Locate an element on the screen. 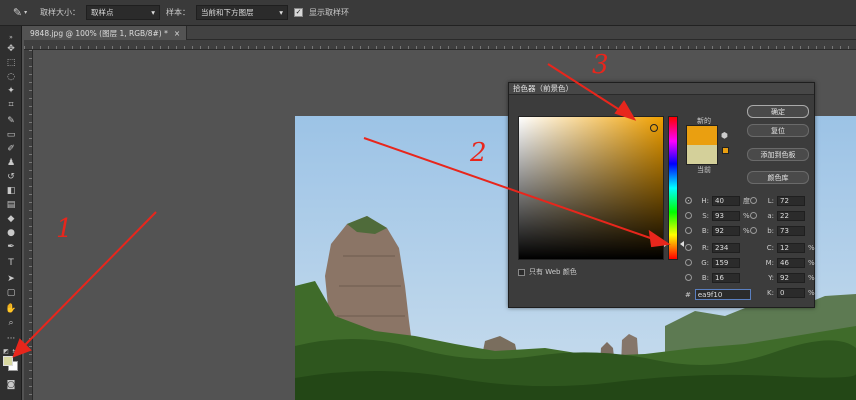 The width and height of the screenshot is (856, 400). current-color-label: 当前 is located at coordinates (704, 170).